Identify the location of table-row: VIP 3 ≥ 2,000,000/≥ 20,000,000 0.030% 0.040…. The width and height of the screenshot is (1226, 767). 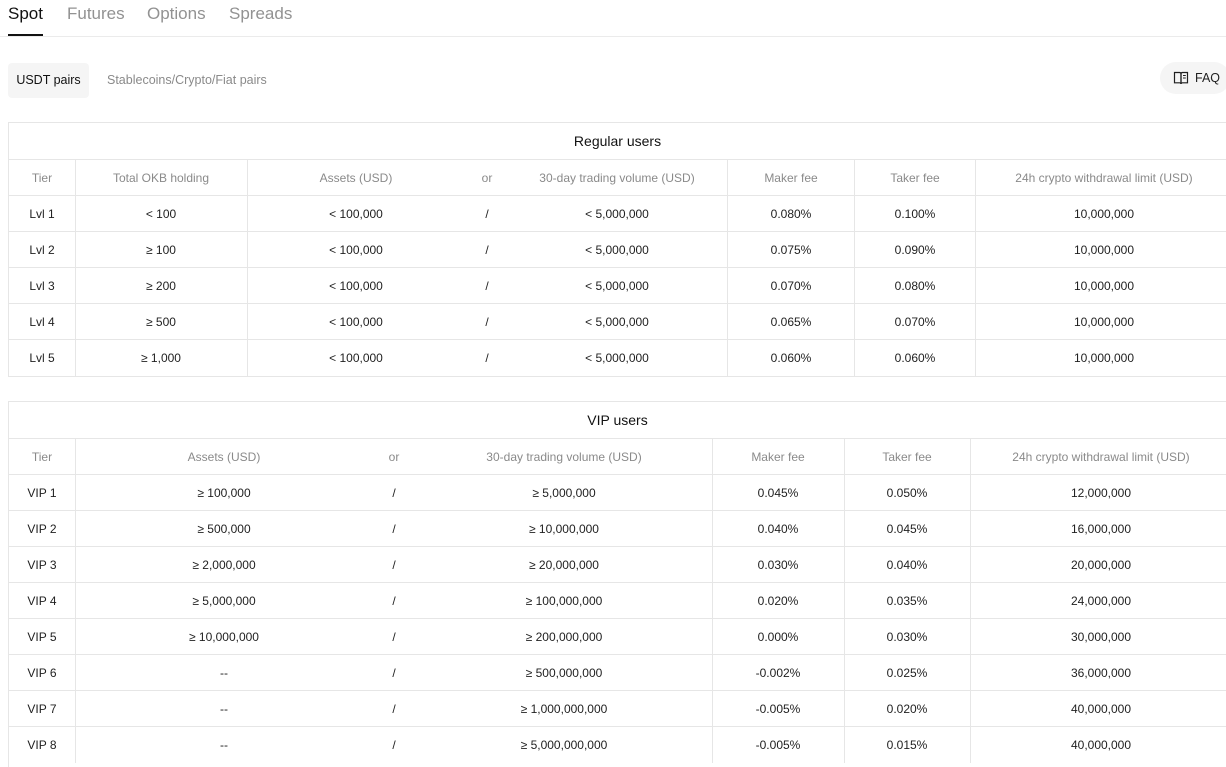
(617, 565).